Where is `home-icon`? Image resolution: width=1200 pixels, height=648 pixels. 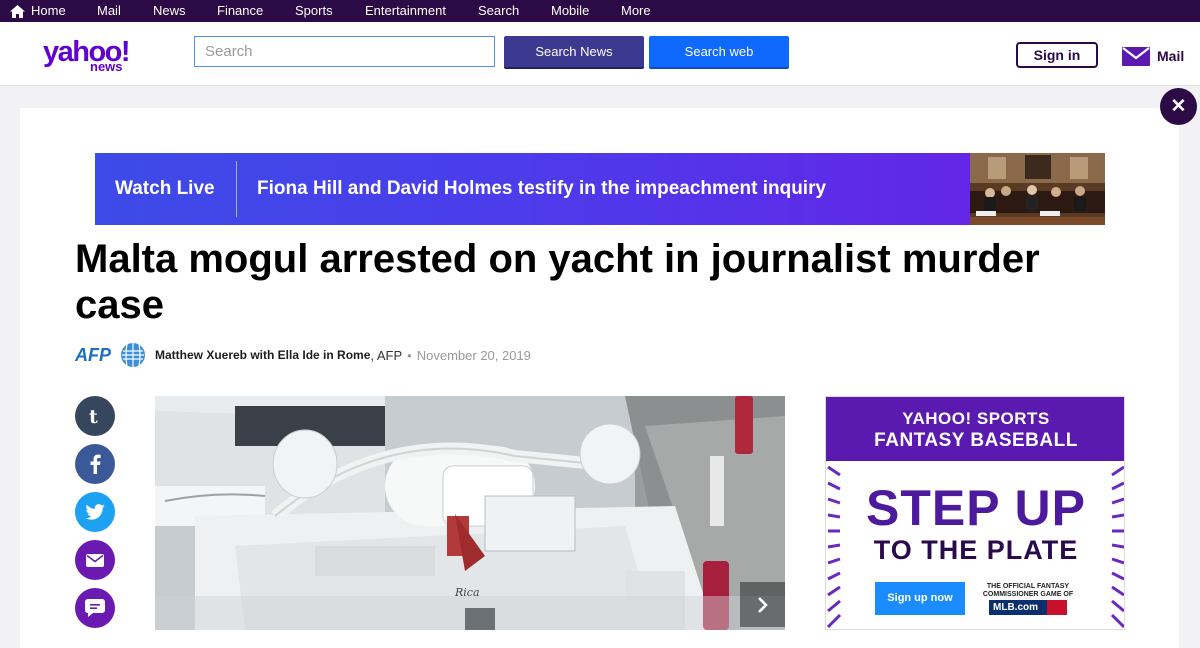 home-icon is located at coordinates (17, 11).